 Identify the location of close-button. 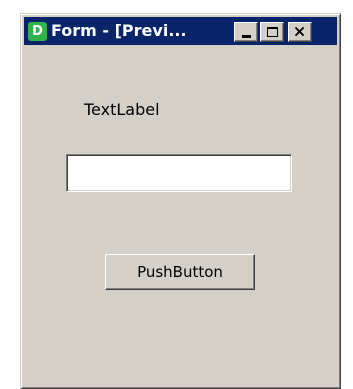
(300, 32).